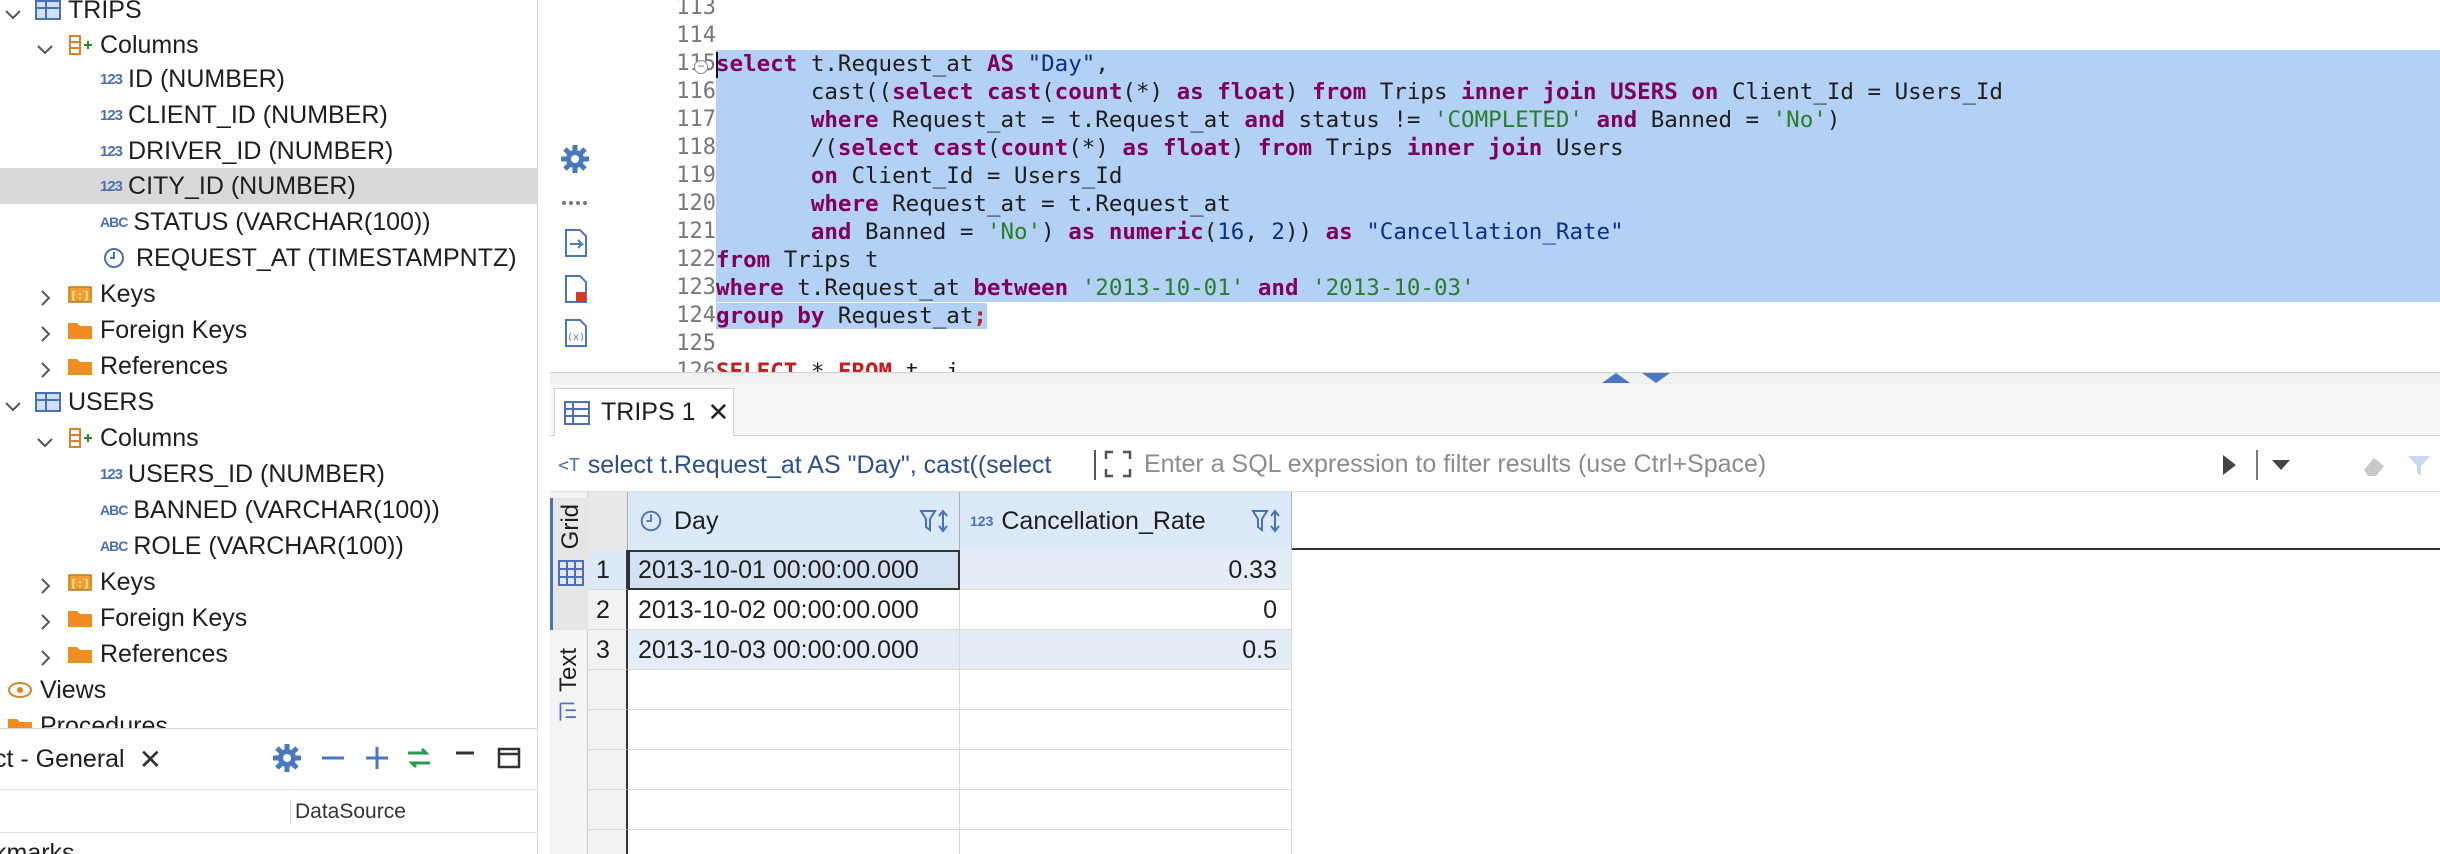 Image resolution: width=2440 pixels, height=854 pixels. I want to click on variables-icon: (x), so click(575, 333).